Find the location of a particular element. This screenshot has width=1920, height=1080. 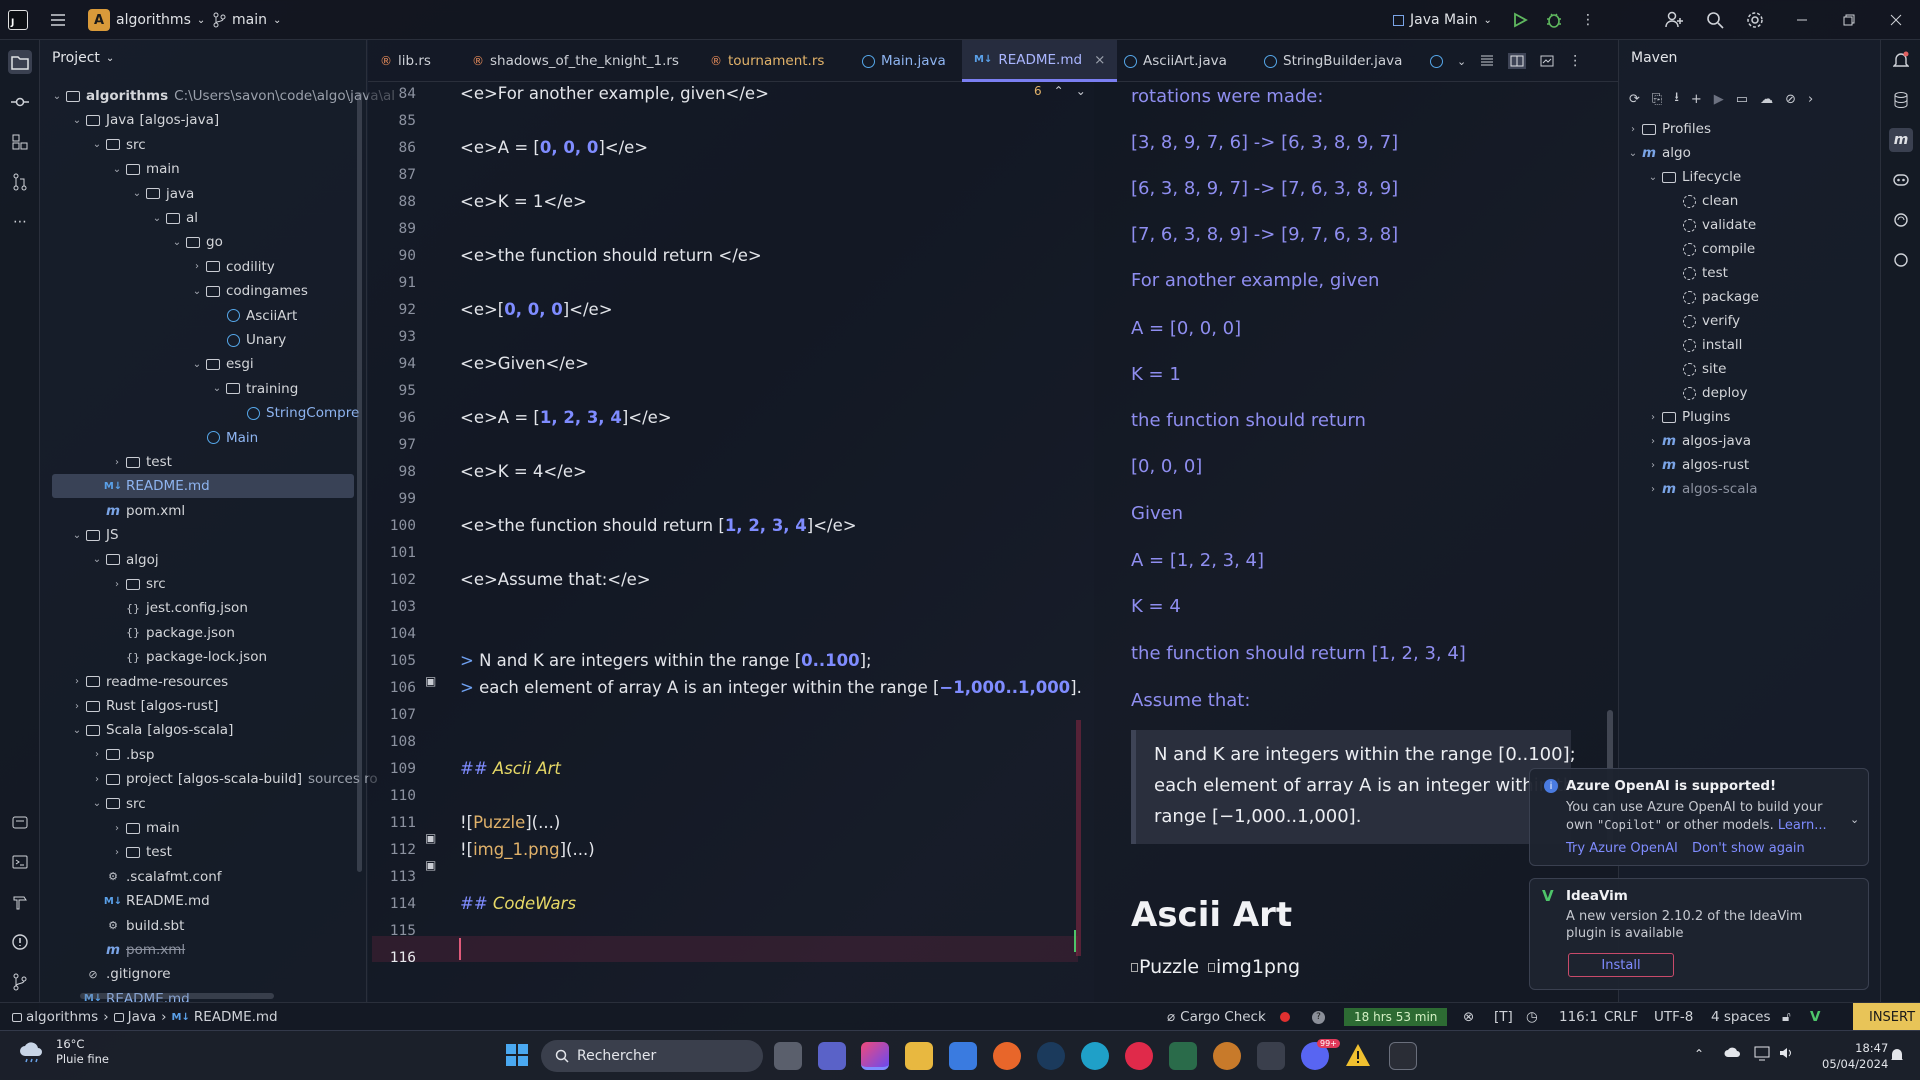

tree-item: ⌄ algoj is located at coordinates (124, 560).